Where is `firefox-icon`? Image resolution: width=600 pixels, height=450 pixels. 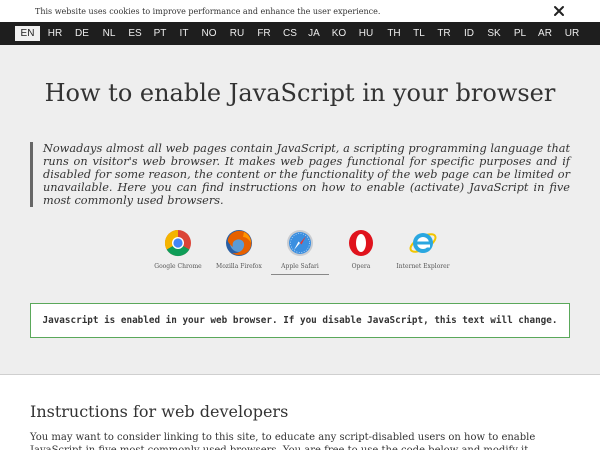
firefox-icon is located at coordinates (239, 243).